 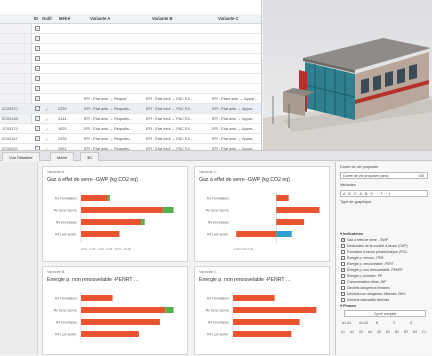 I want to click on phase-chip: A2, so click(x=352, y=332).